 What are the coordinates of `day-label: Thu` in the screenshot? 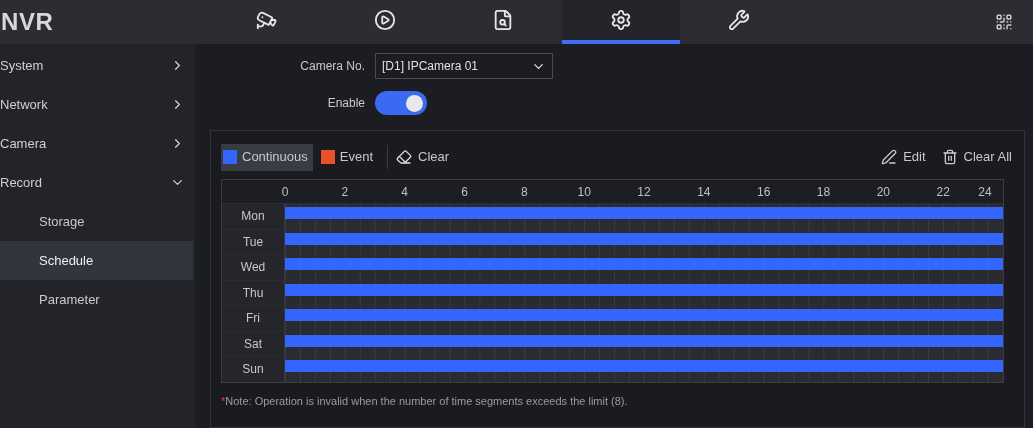 It's located at (253, 292).